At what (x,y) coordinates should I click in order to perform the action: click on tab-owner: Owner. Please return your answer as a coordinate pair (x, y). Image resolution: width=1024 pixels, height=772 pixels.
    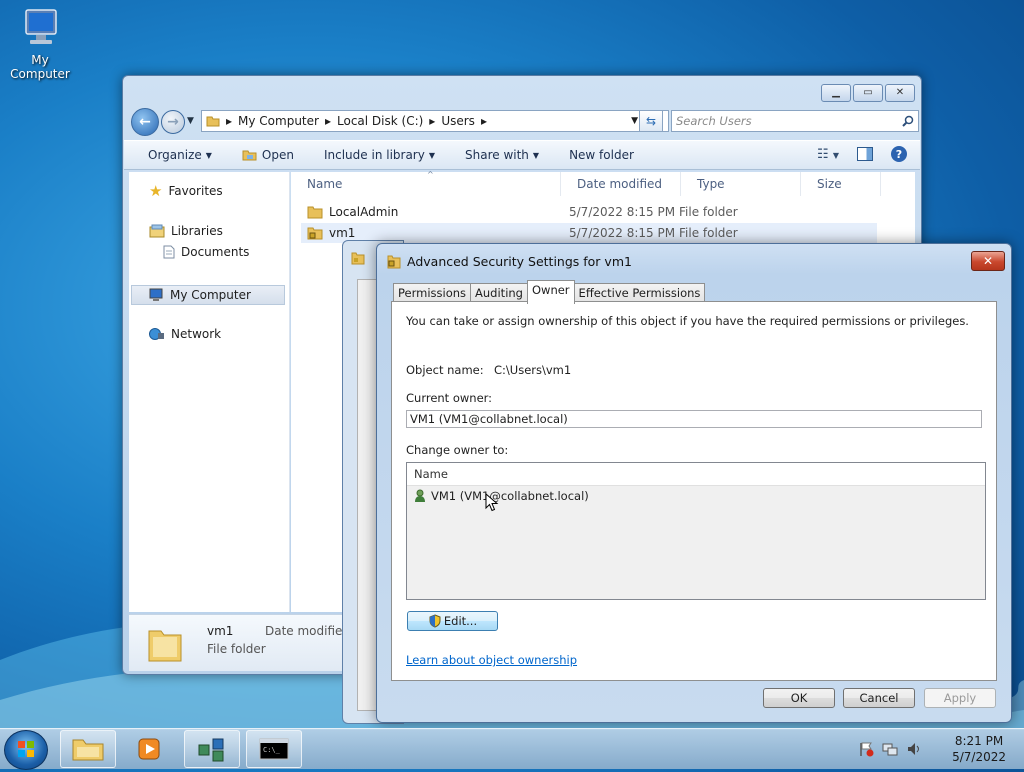
    Looking at the image, I should click on (550, 292).